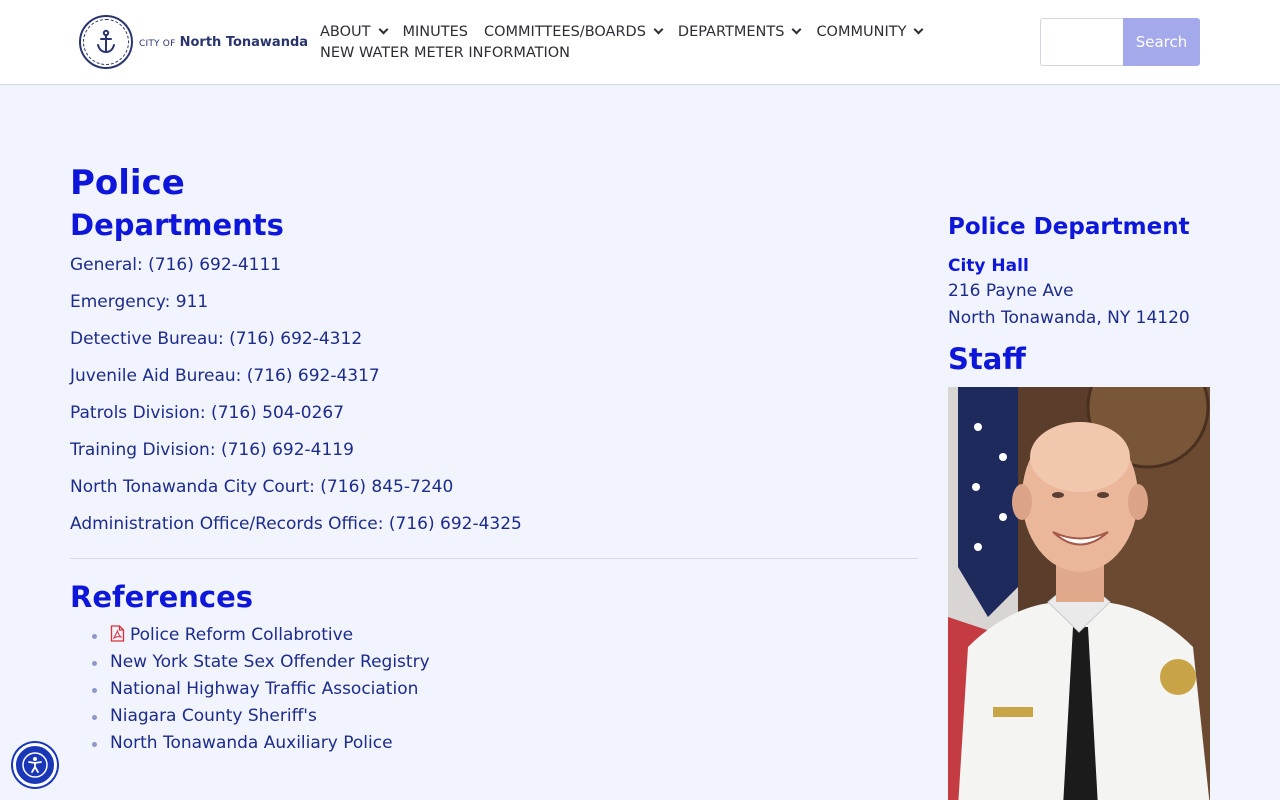  Describe the element at coordinates (1069, 318) in the screenshot. I see `address-line-2: North Tonawanda, NY 14120` at that location.